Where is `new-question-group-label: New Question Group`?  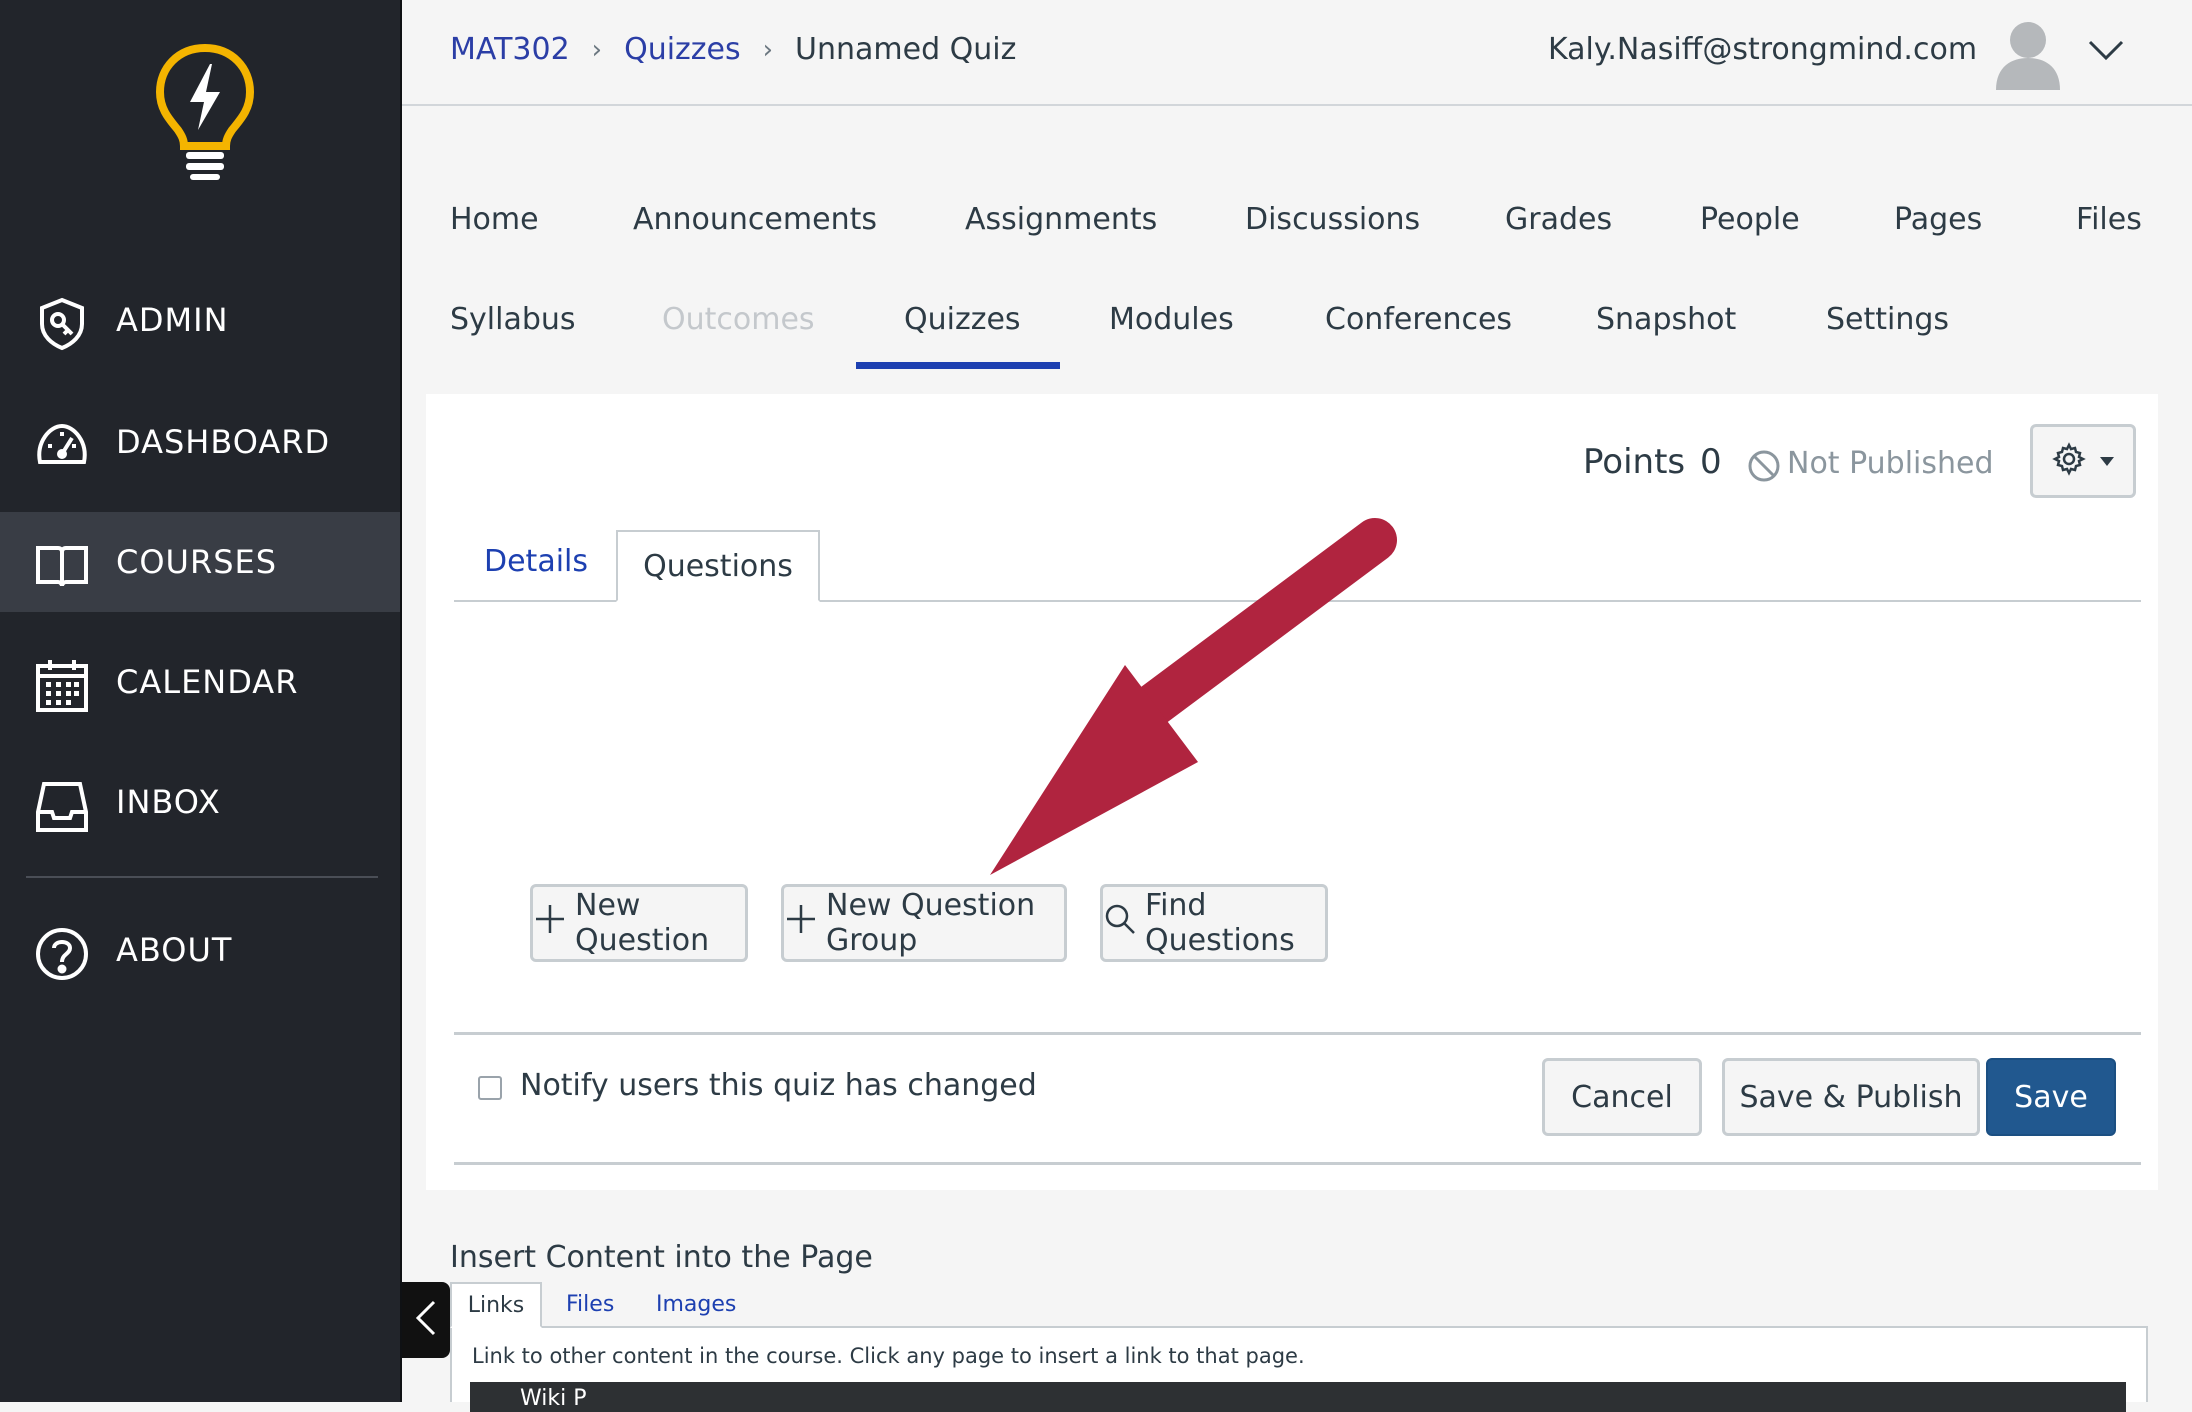 new-question-group-label: New Question Group is located at coordinates (931, 923).